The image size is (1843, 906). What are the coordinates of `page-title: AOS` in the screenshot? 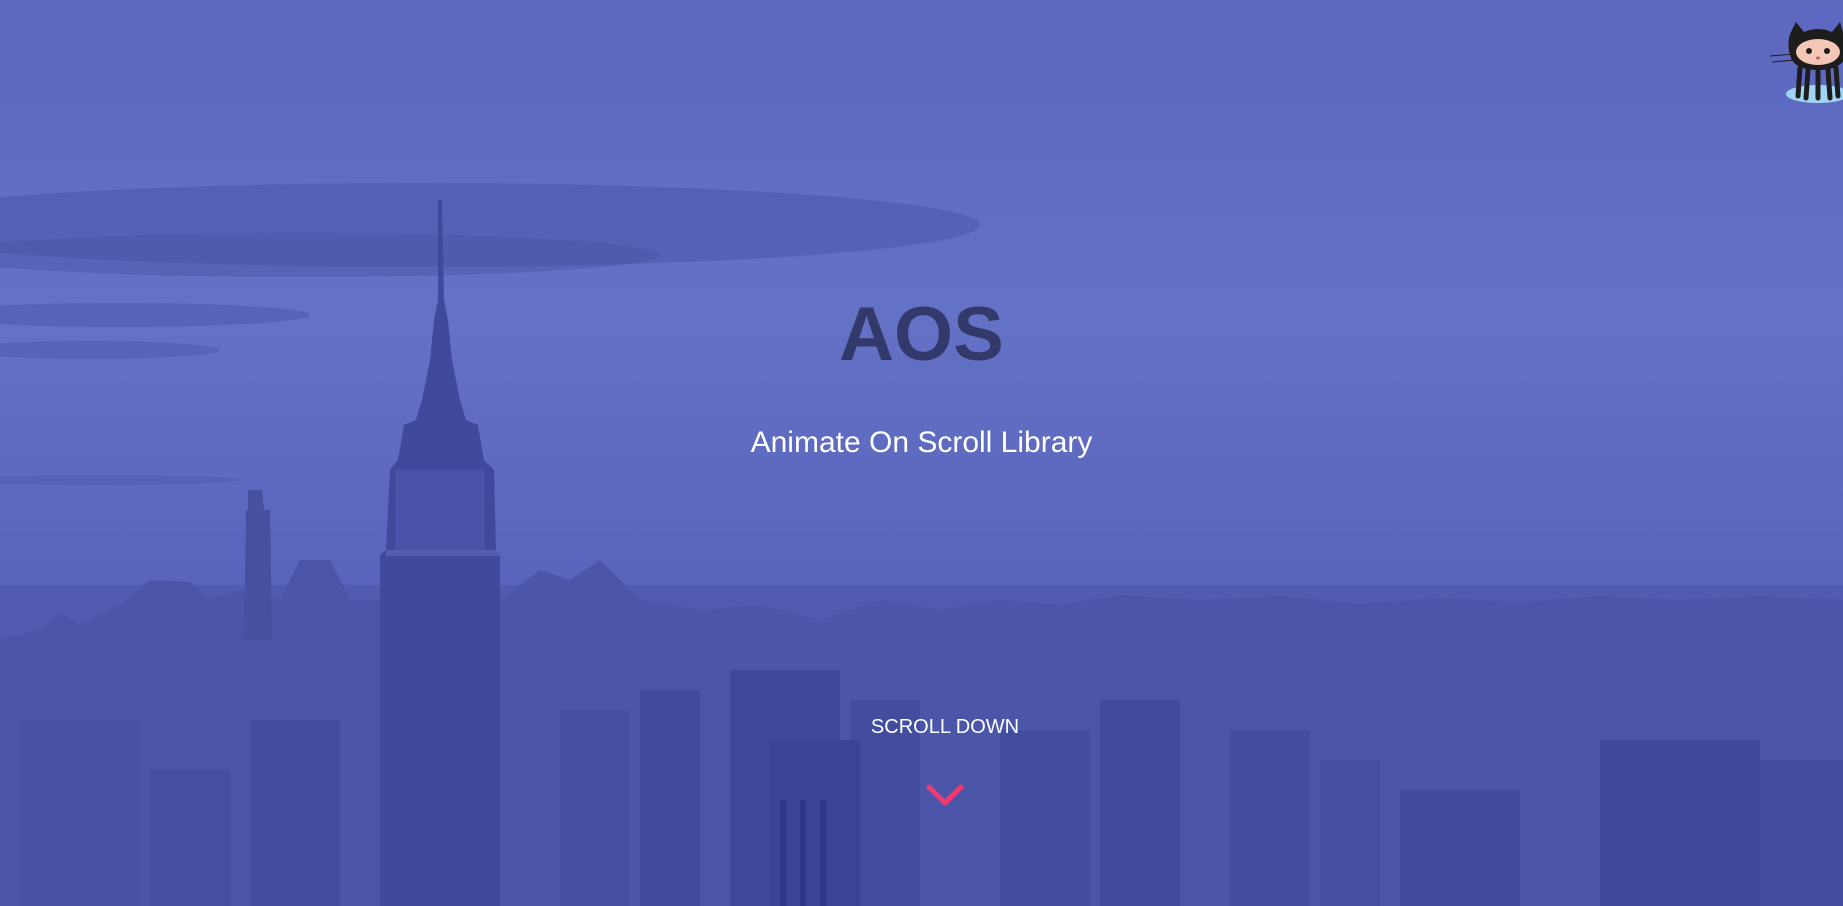 It's located at (921, 334).